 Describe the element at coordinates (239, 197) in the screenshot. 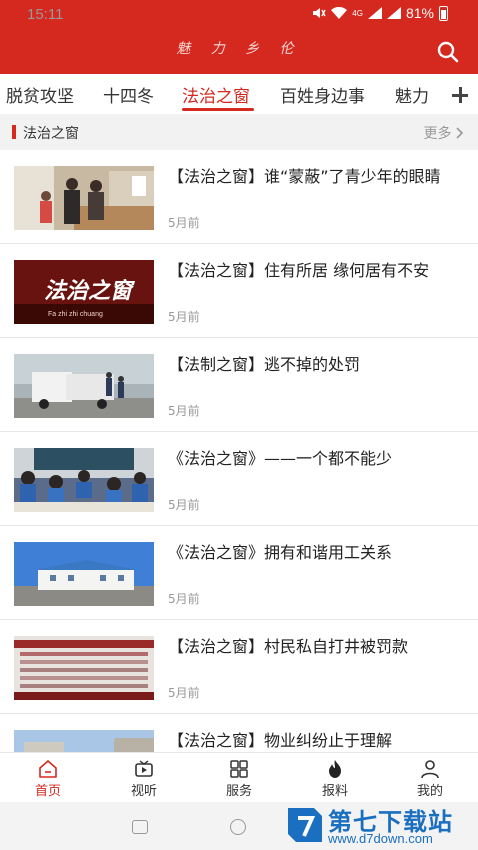

I see `list-item: 【法治之窗】谁“蒙蔽”了青少年的眼睛 5月前` at that location.